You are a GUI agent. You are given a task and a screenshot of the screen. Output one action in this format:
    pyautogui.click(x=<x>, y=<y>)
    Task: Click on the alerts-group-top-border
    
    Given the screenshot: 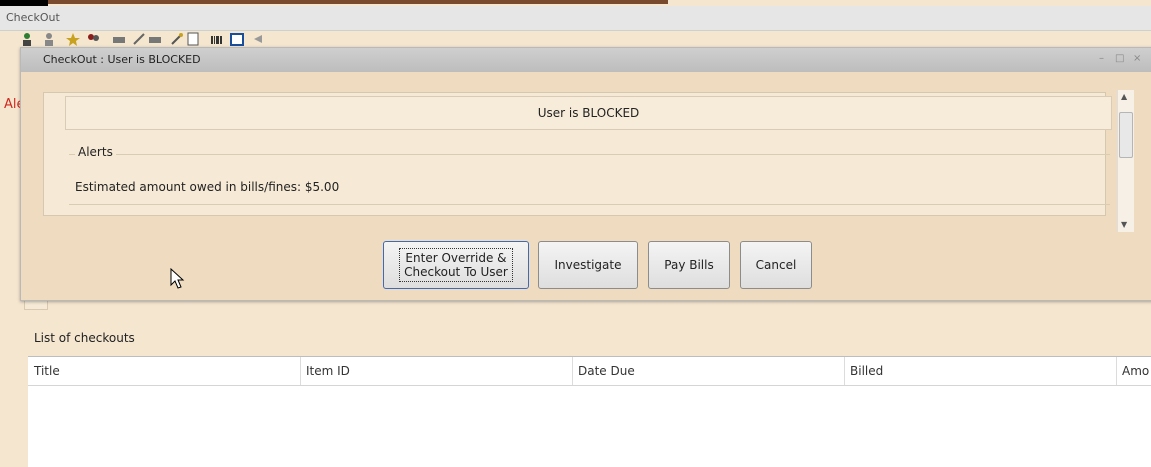 What is the action you would take?
    pyautogui.click(x=589, y=154)
    